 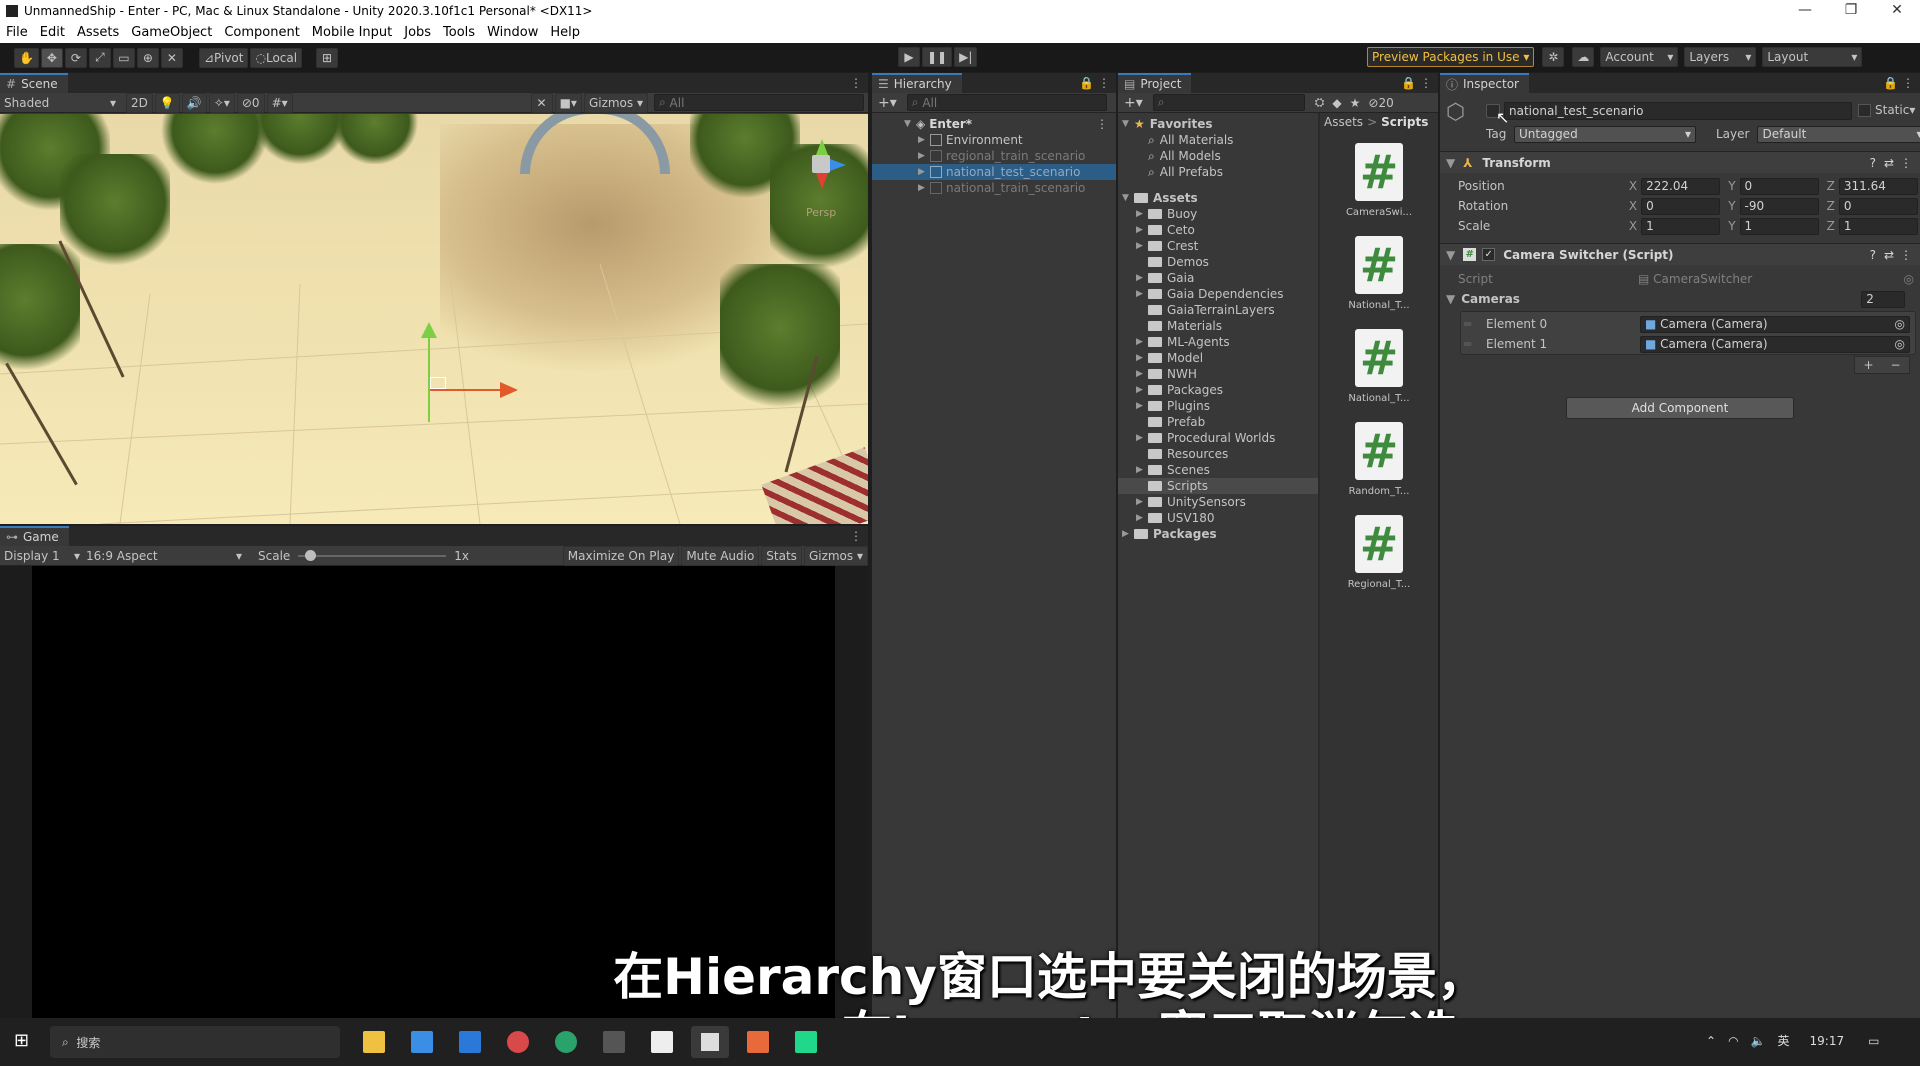 What do you see at coordinates (1868, 365) in the screenshot?
I see `add-element-button: +` at bounding box center [1868, 365].